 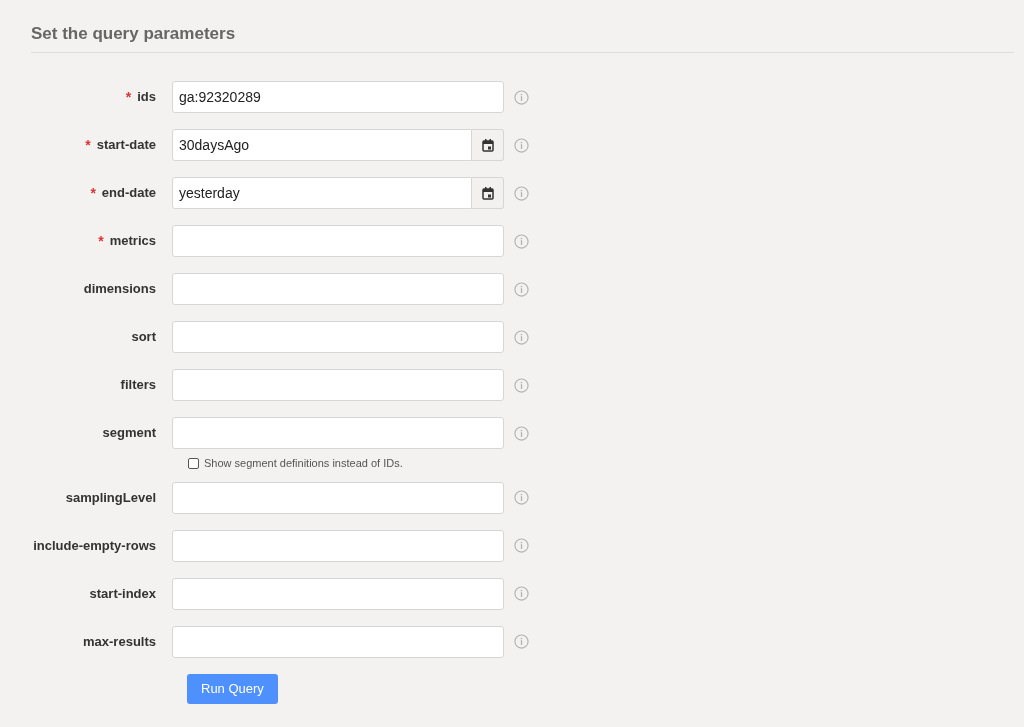 I want to click on field-label: ids, so click(x=146, y=97).